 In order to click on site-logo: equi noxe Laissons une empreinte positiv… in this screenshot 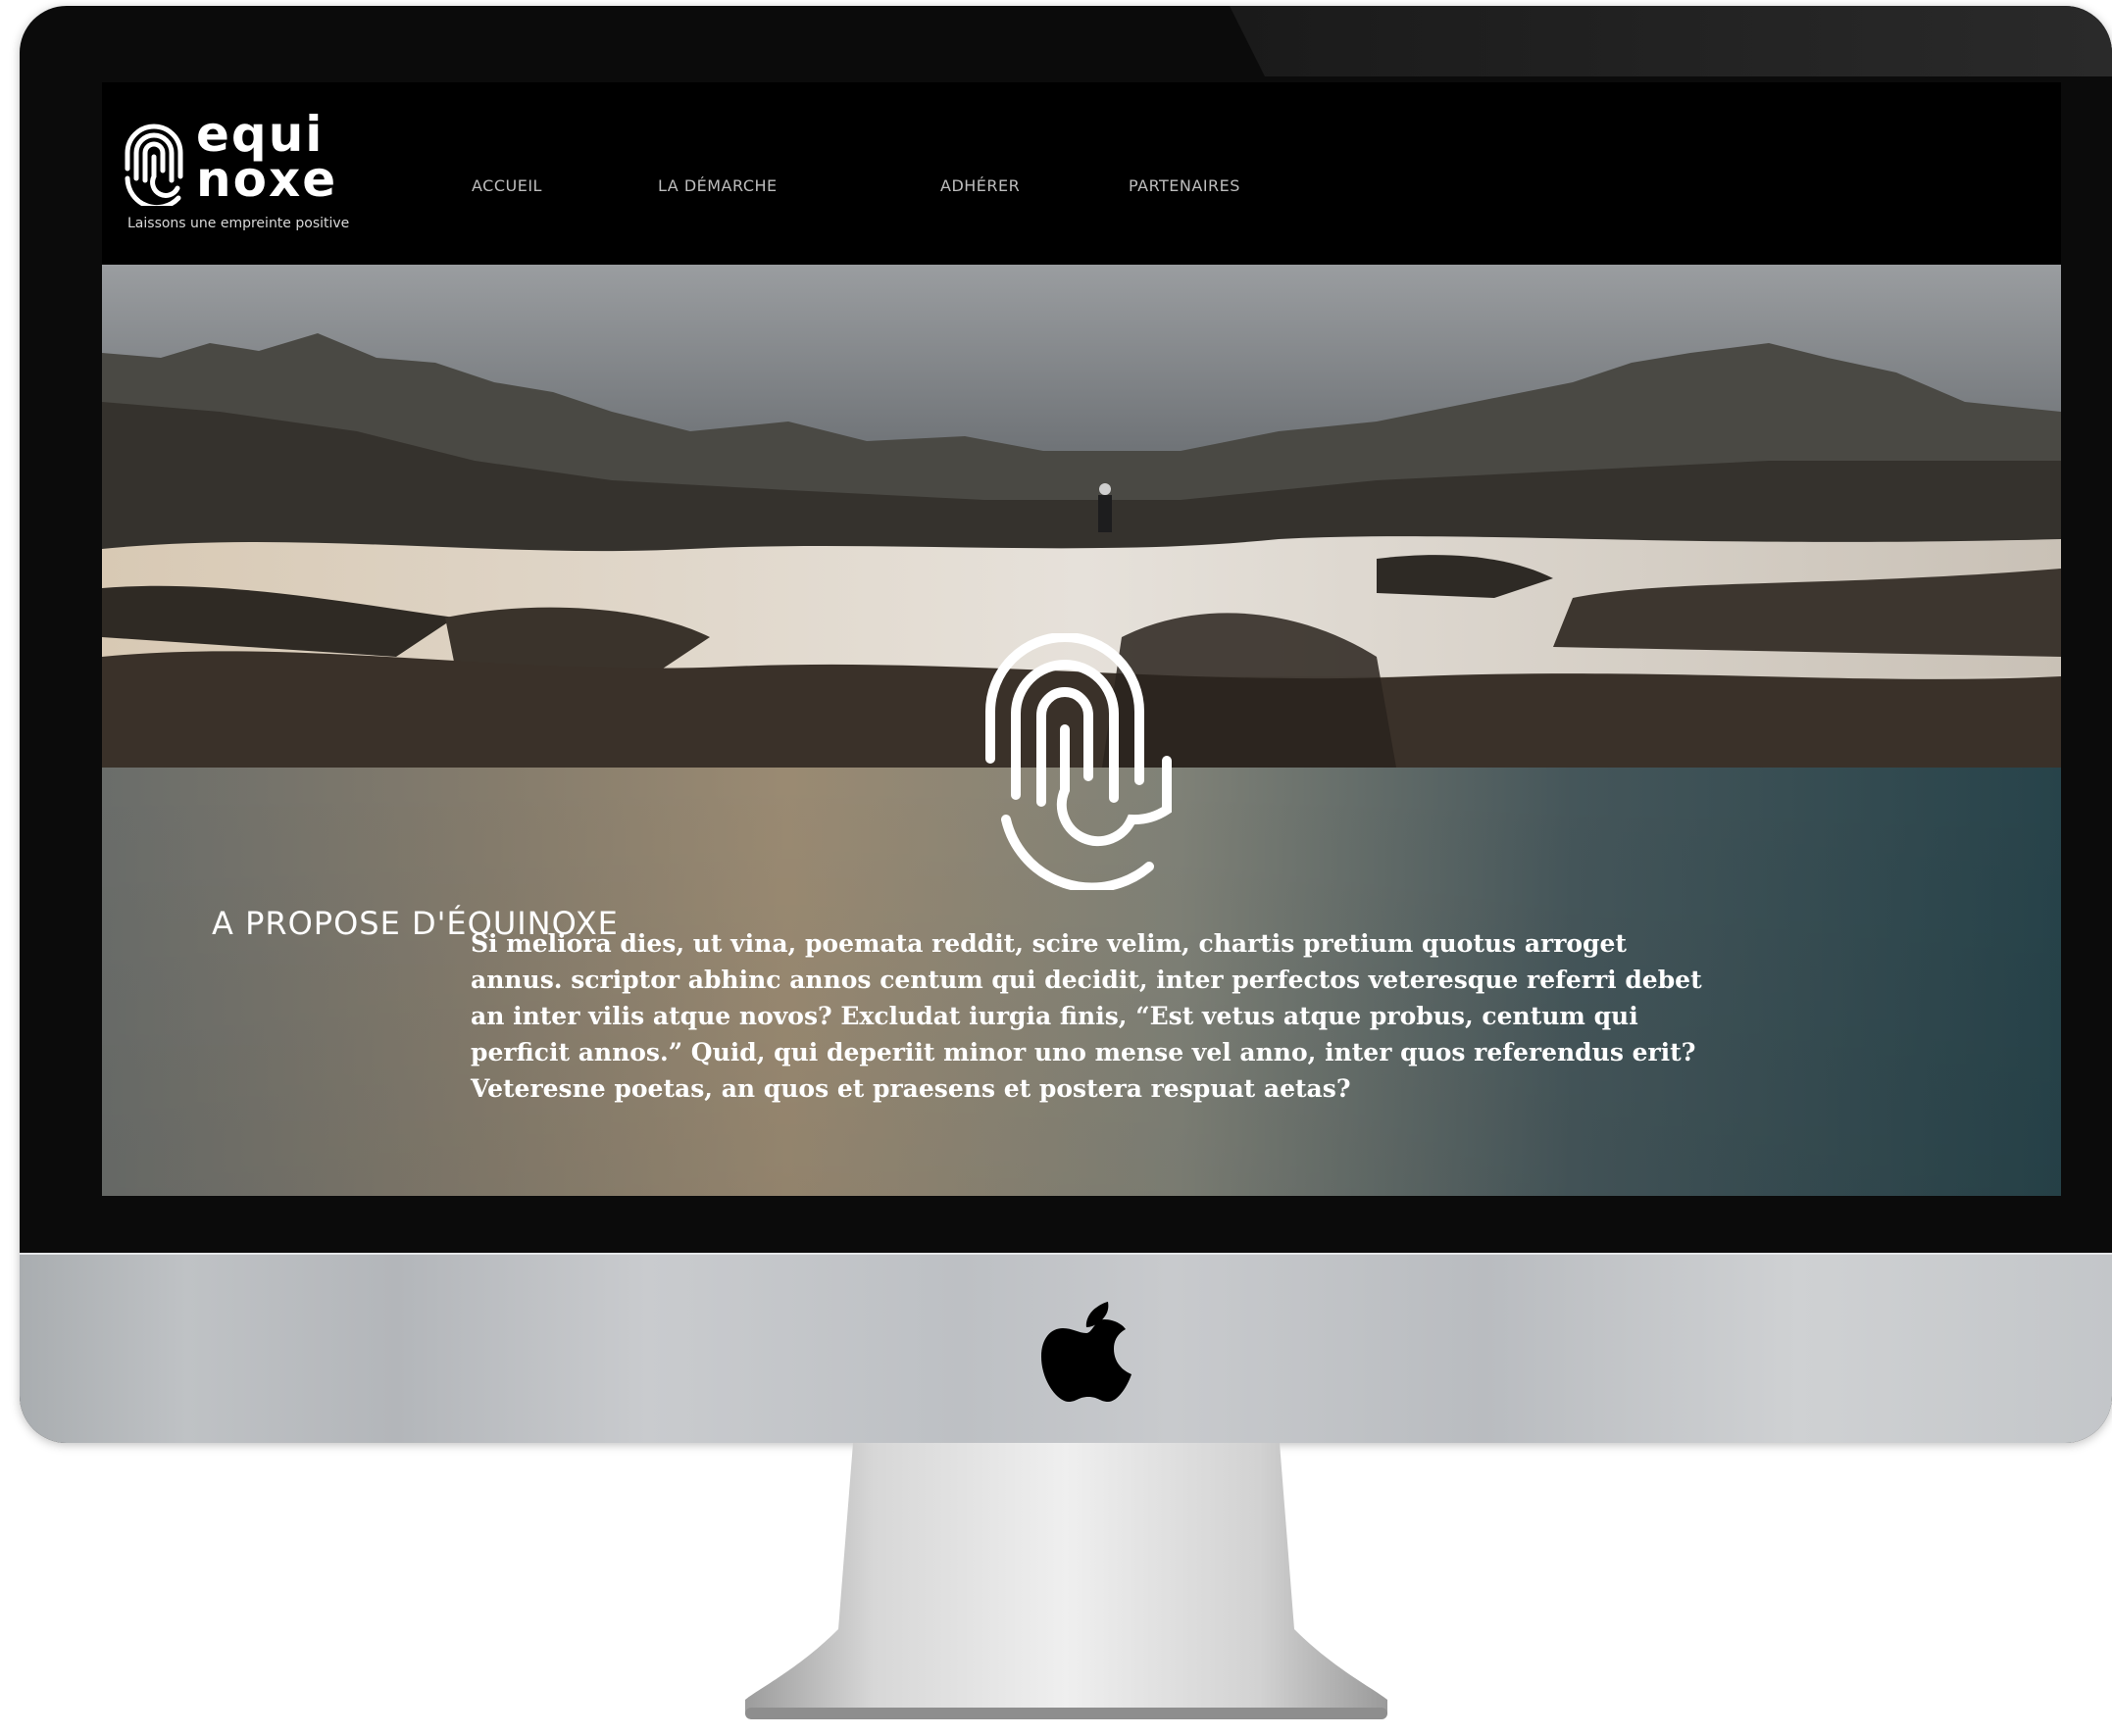, I will do `click(237, 174)`.